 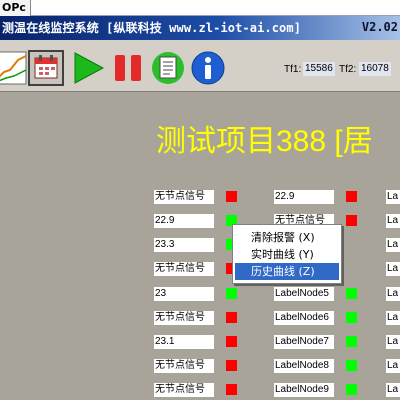 I want to click on window-tab: OPc, so click(x=15, y=8).